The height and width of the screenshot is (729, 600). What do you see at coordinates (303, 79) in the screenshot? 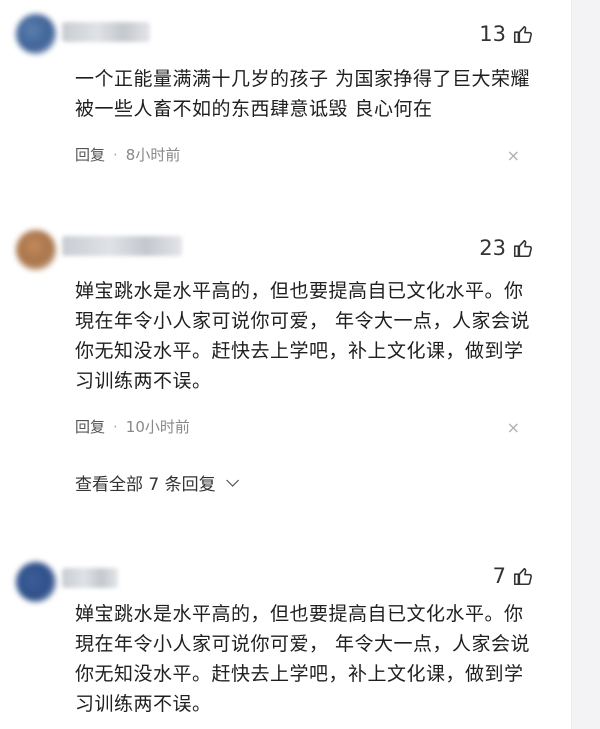
I see `comment-text-line: 一个正能量满满十几岁的孩子 为国家挣得了巨大荣耀` at bounding box center [303, 79].